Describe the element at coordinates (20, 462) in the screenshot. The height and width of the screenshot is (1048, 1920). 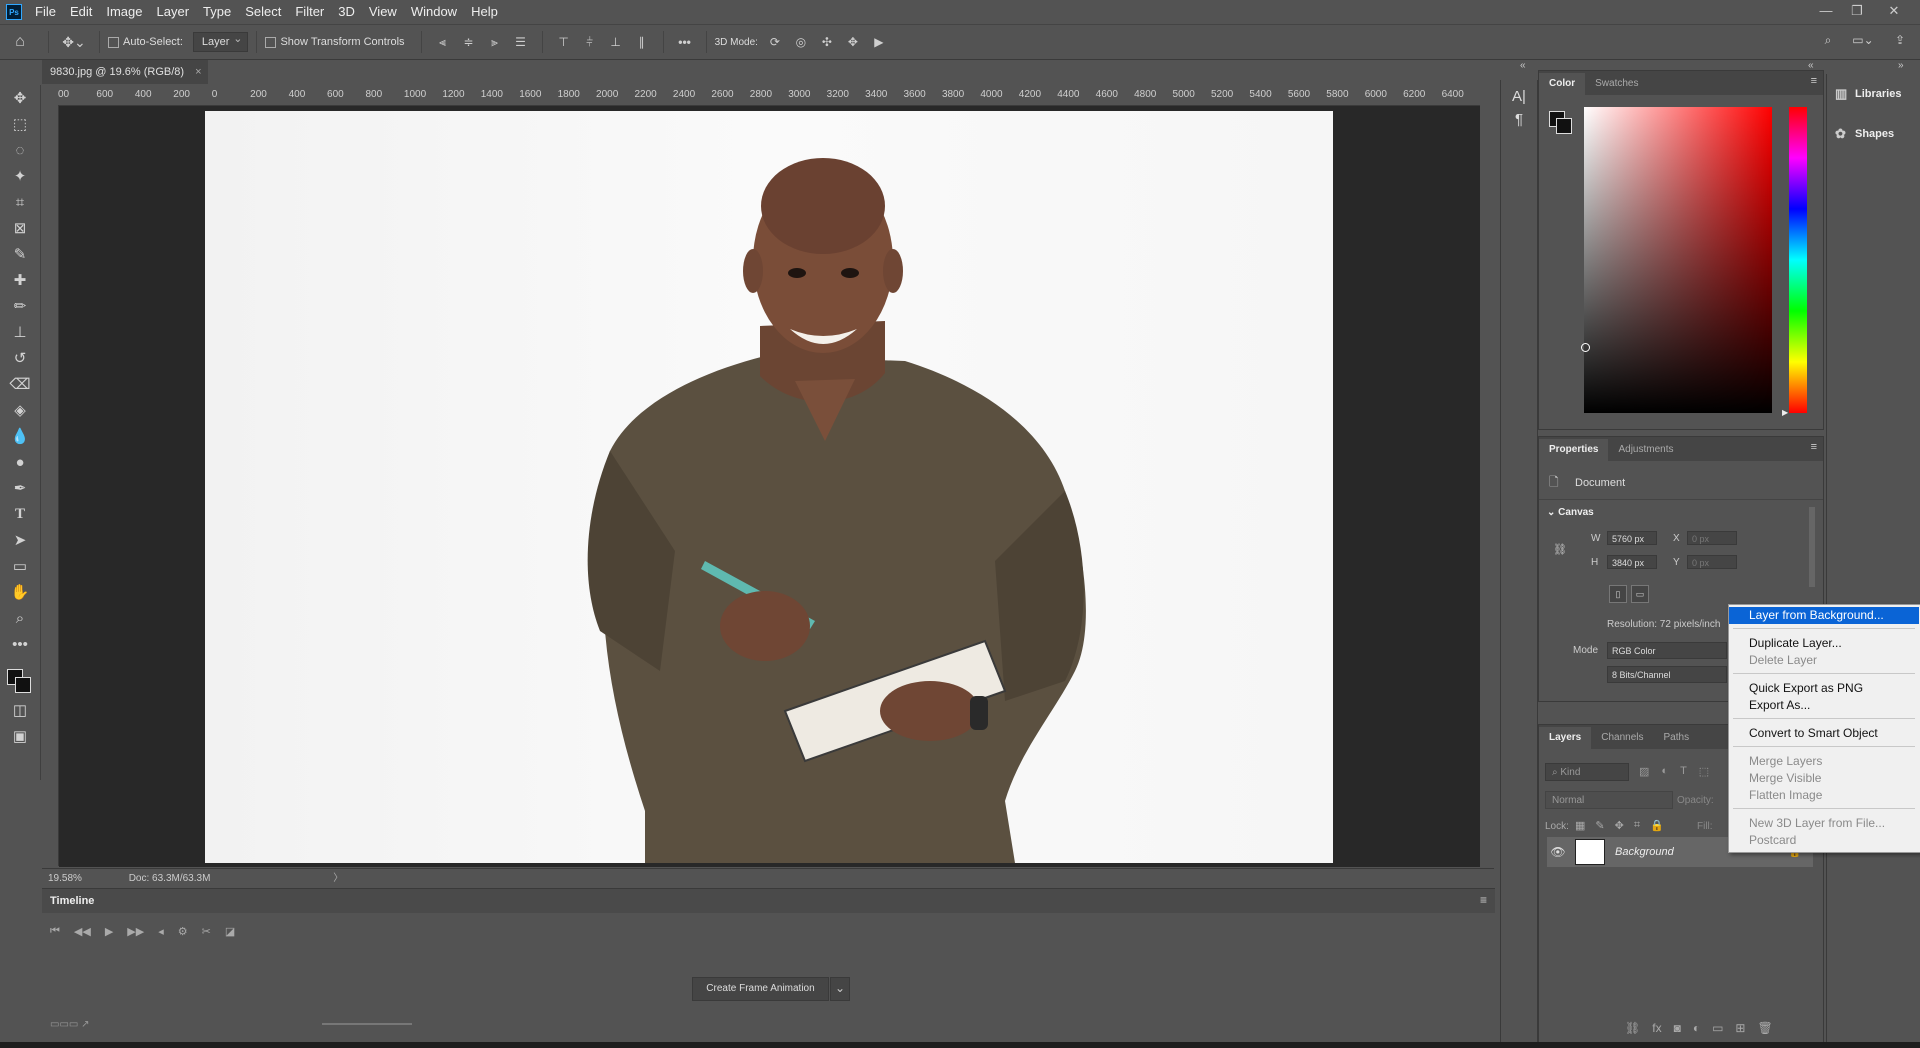
I see `dodge-tool-icon: ●` at that location.